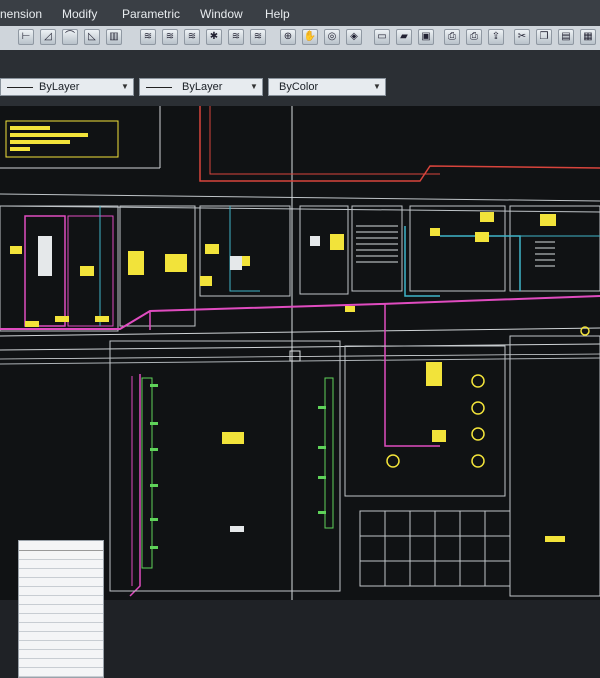 This screenshot has width=600, height=678. I want to click on dimension-linear-icon: ⊢, so click(26, 37).